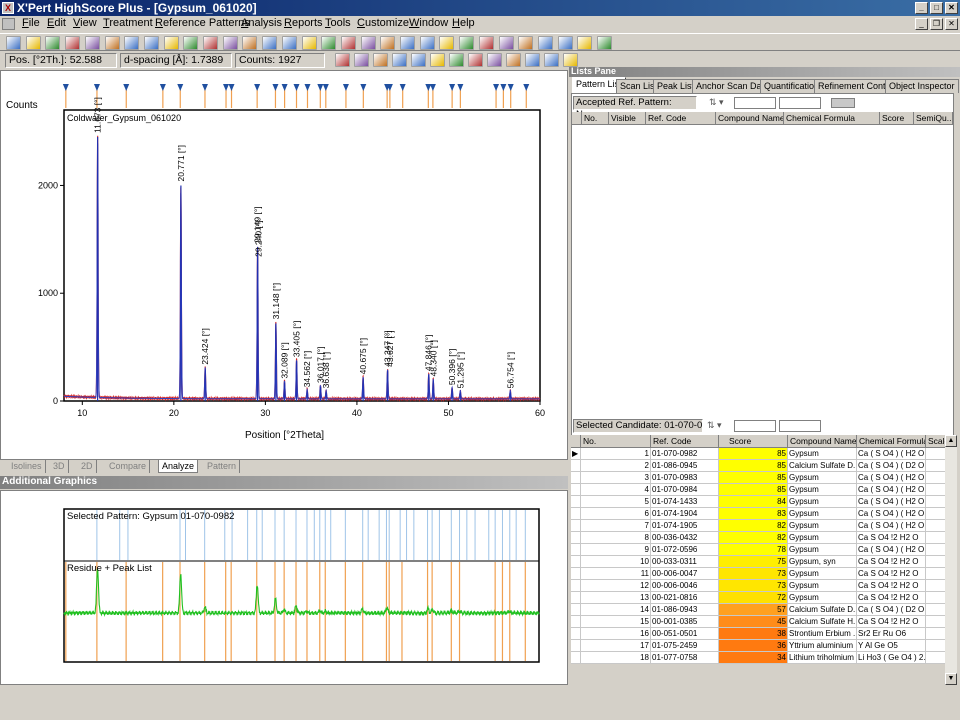 The width and height of the screenshot is (960, 720). I want to click on candidate-row: 12 00-006-0046 73 Gypsum Ca S O4 !2 H2 O, so click(762, 586).